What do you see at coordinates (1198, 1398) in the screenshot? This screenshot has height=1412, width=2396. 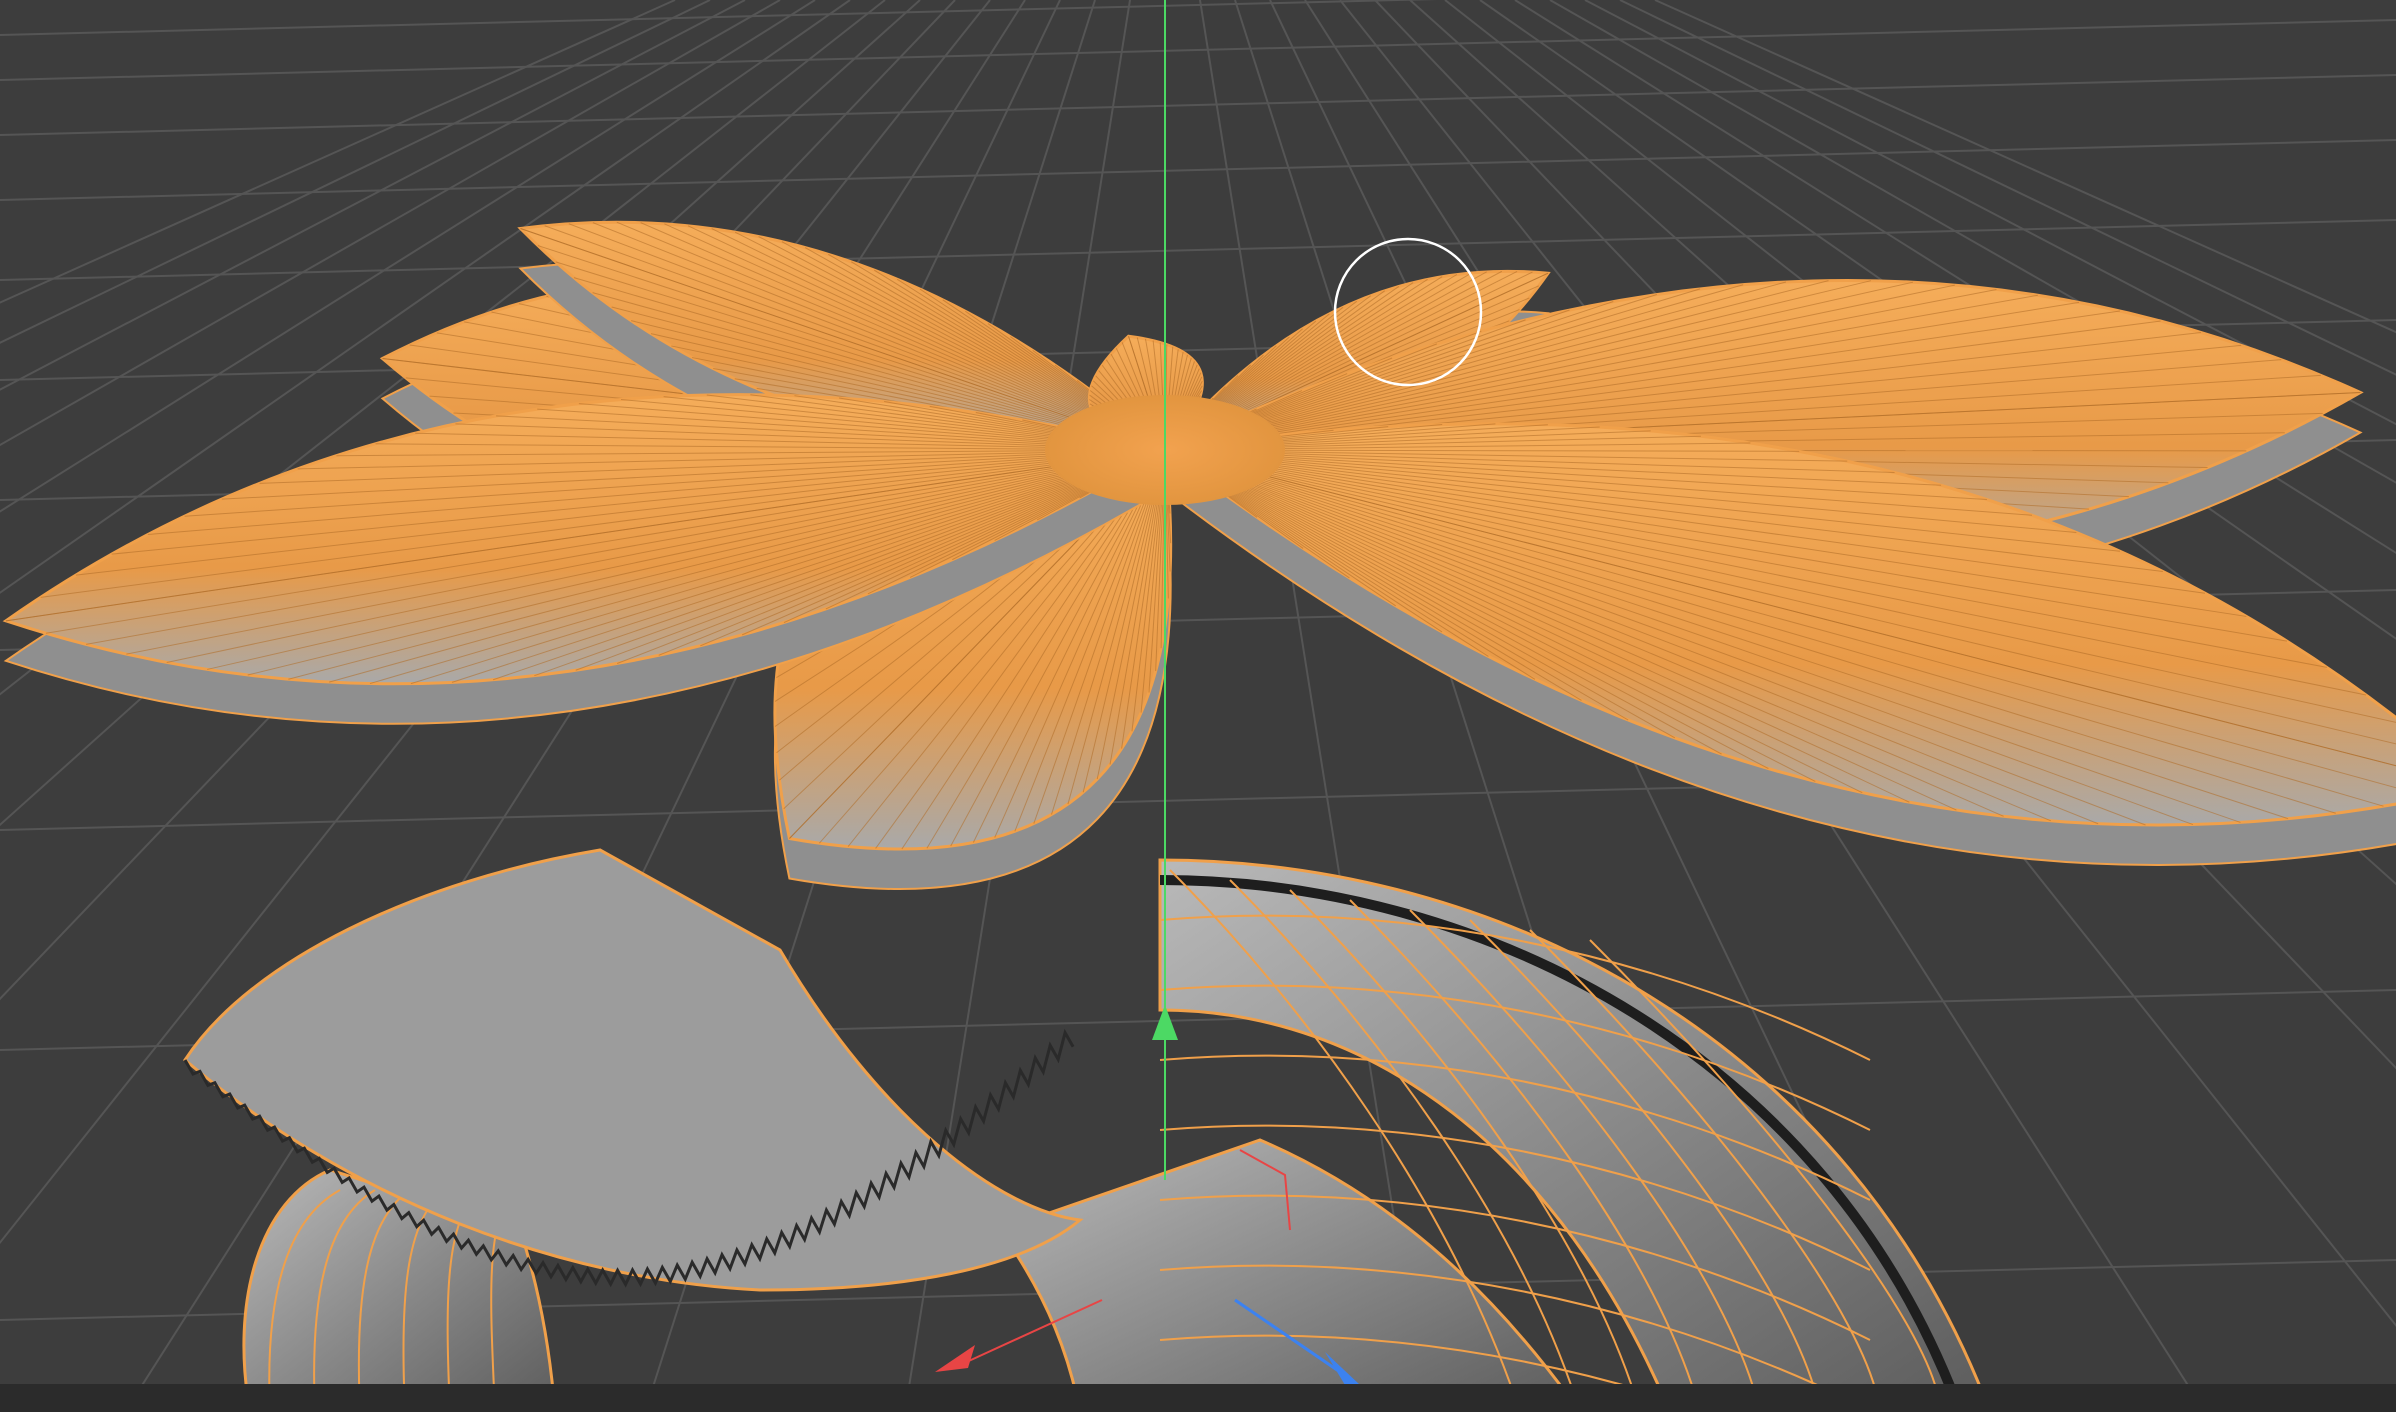 I see `status-bar` at bounding box center [1198, 1398].